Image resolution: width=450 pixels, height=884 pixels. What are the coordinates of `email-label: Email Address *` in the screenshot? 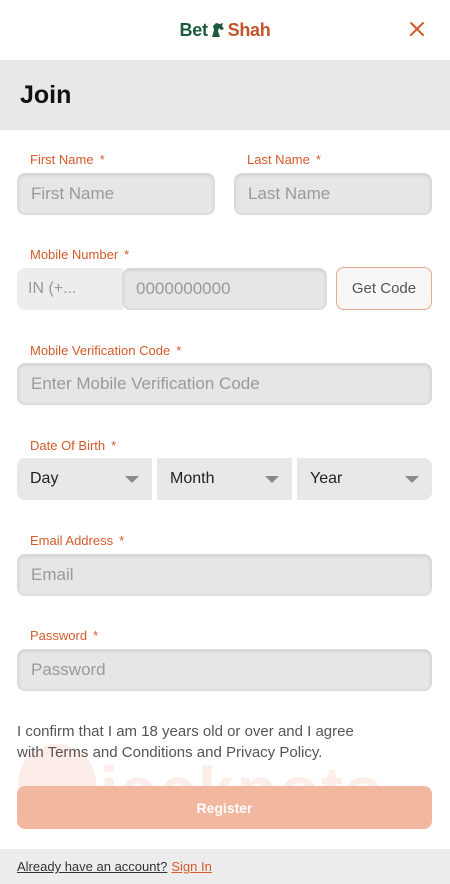 It's located at (77, 540).